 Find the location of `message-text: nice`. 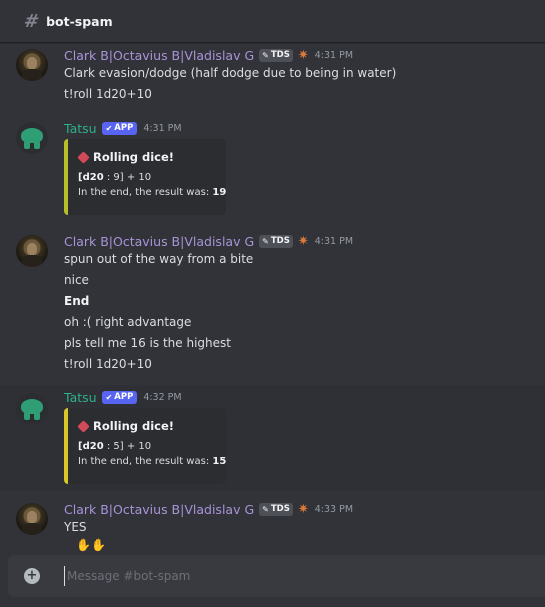

message-text: nice is located at coordinates (76, 280).